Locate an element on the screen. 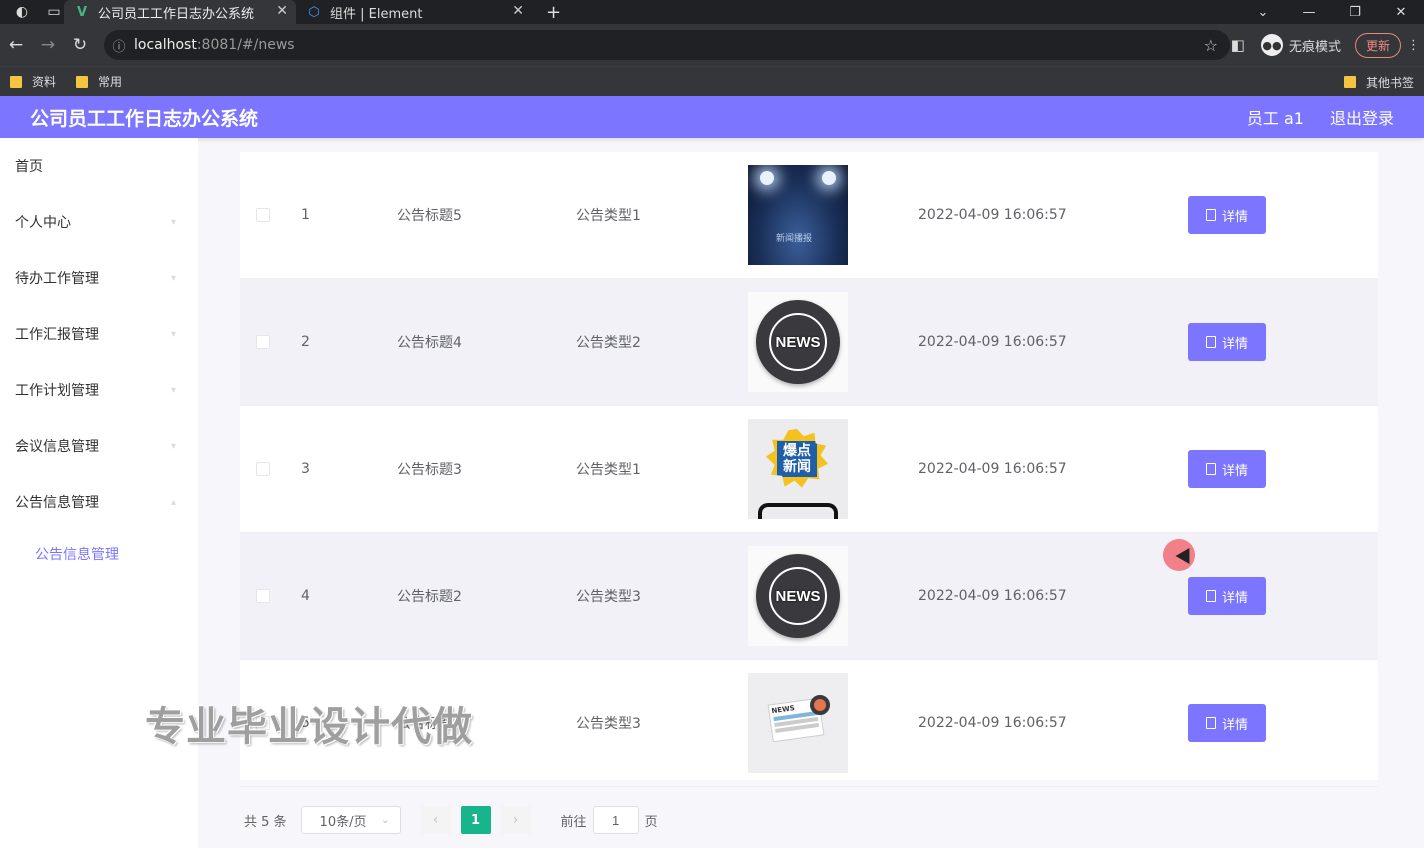 This screenshot has height=848, width=1424. page-size-select: 10条/页 ⌄ is located at coordinates (350, 820).